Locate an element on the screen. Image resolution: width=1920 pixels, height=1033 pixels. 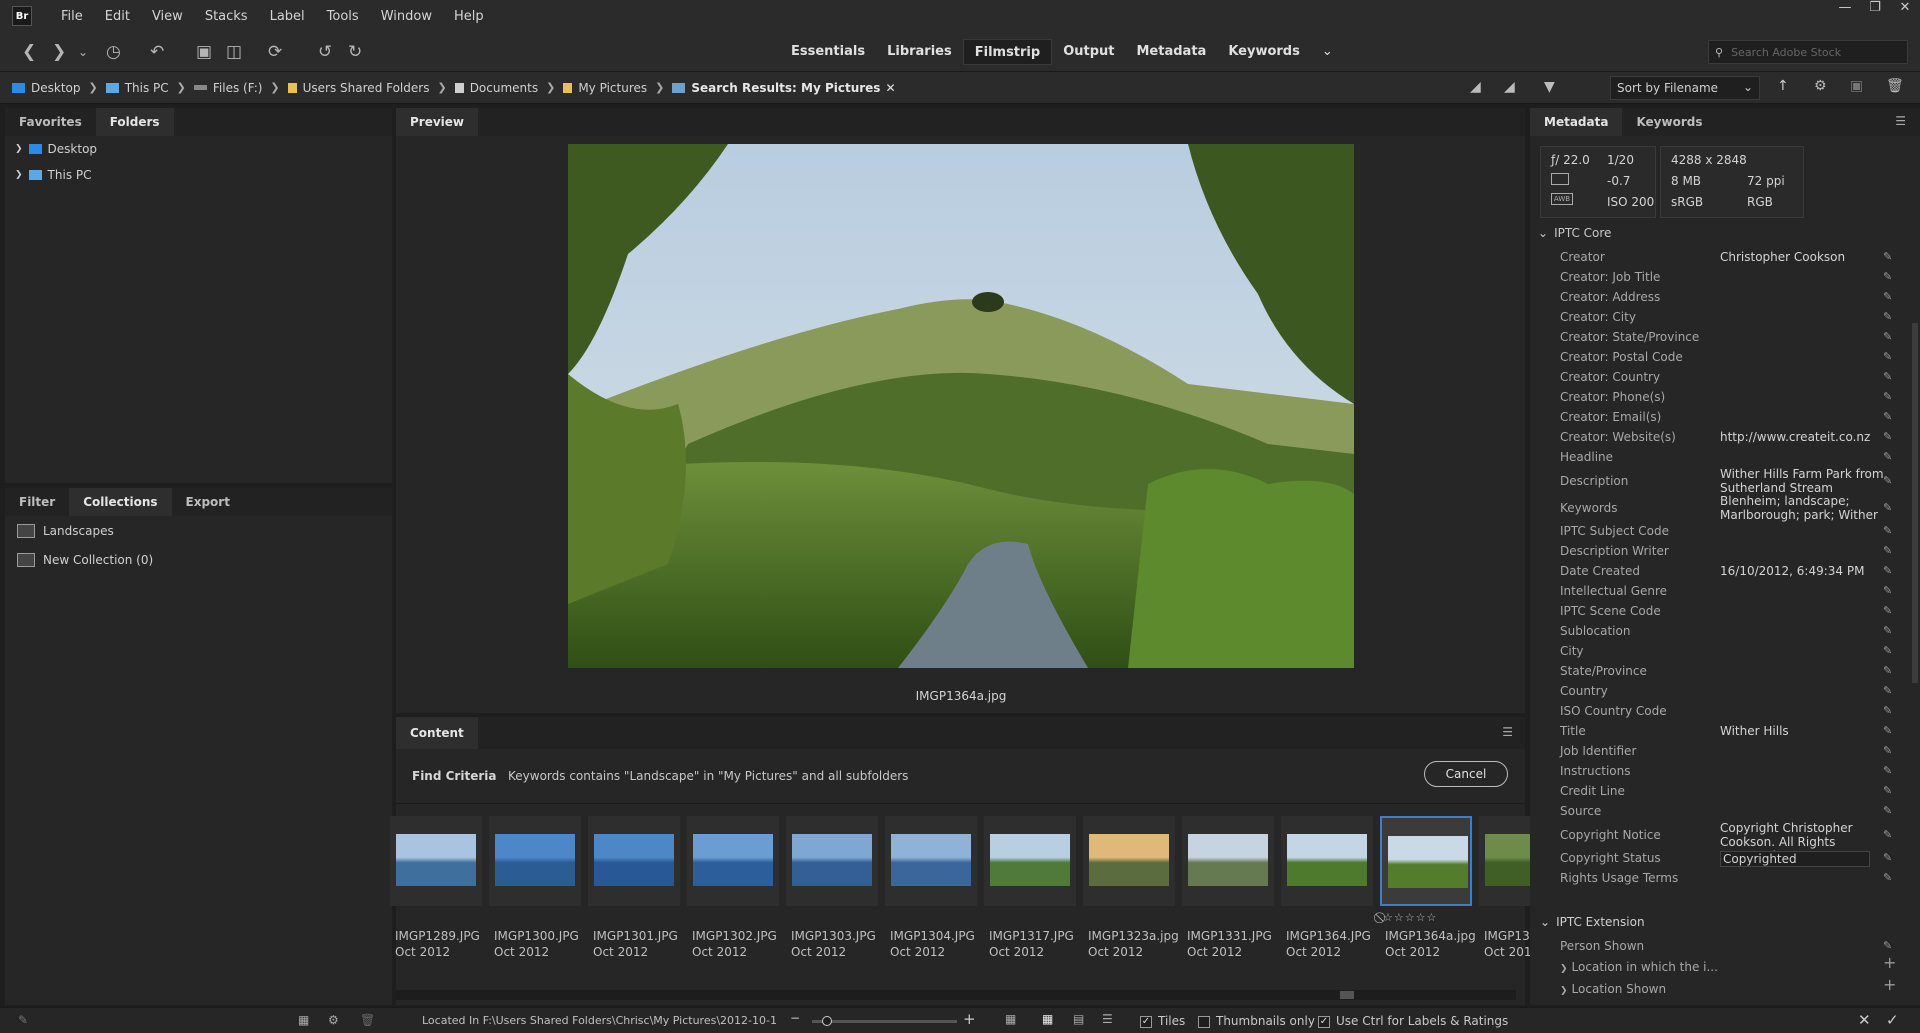
metadata-row: Sublocation ✎ is located at coordinates (1730, 631).